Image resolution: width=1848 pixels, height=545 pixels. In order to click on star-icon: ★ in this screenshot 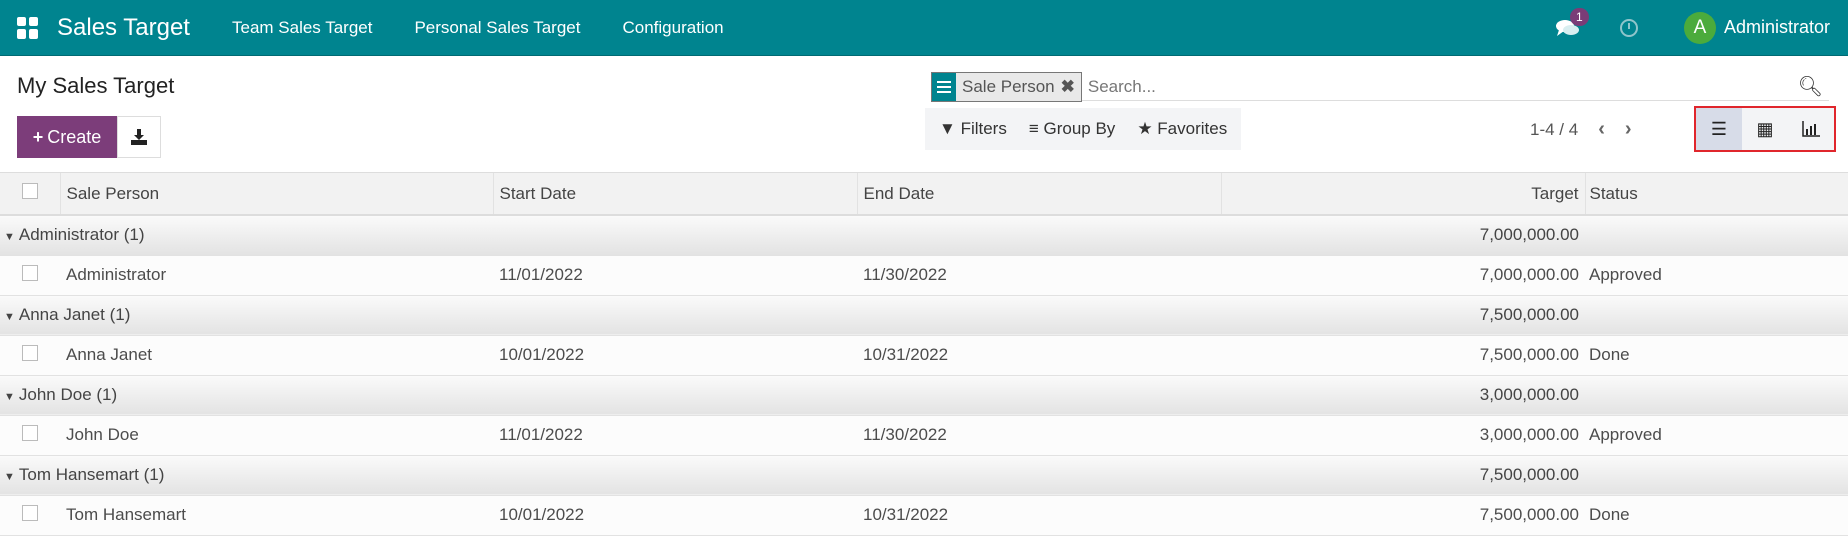, I will do `click(1147, 128)`.